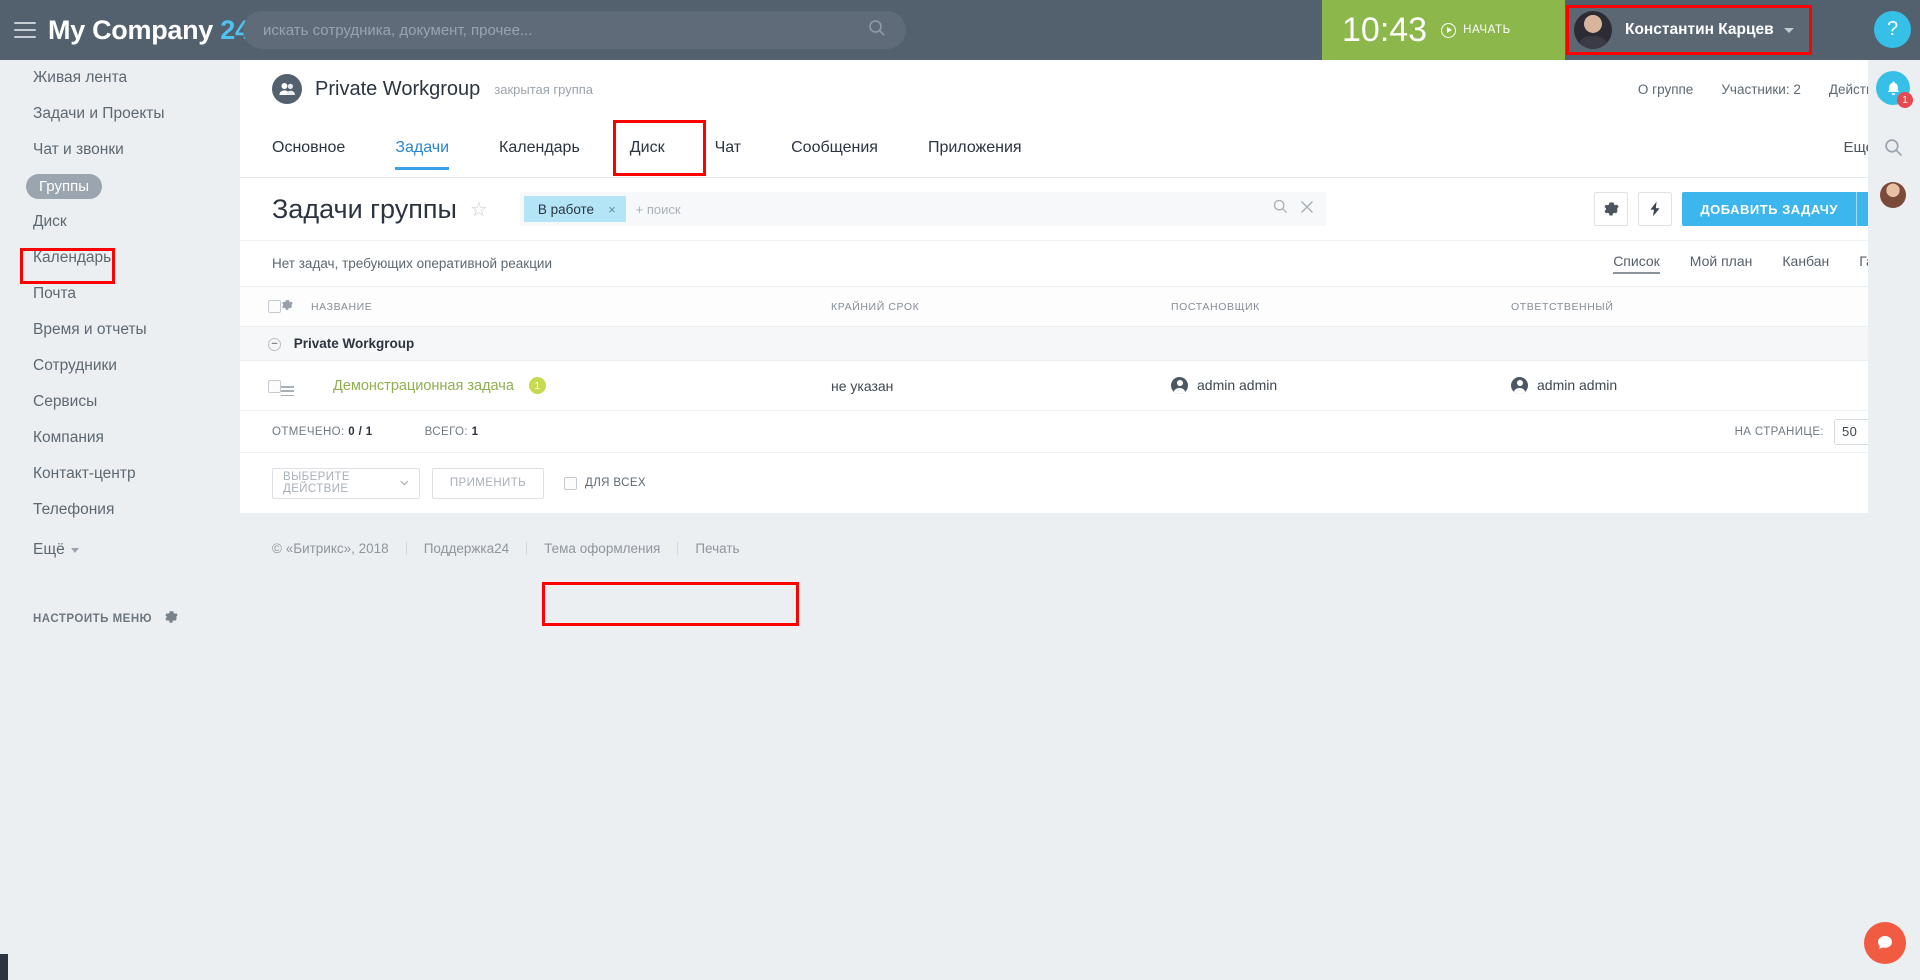 The width and height of the screenshot is (1920, 980). Describe the element at coordinates (1080, 432) in the screenshot. I see `stats-row: ОТМЕЧЕНО: 0 / 1 ВСЕГО: 1 НА СТРАНИЦЕ: 50` at that location.